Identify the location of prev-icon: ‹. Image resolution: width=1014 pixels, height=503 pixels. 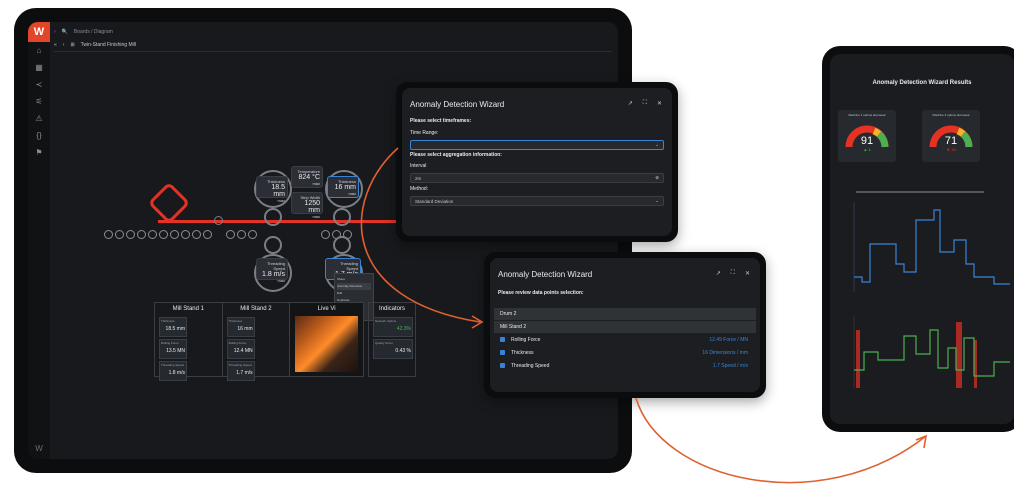
(64, 45).